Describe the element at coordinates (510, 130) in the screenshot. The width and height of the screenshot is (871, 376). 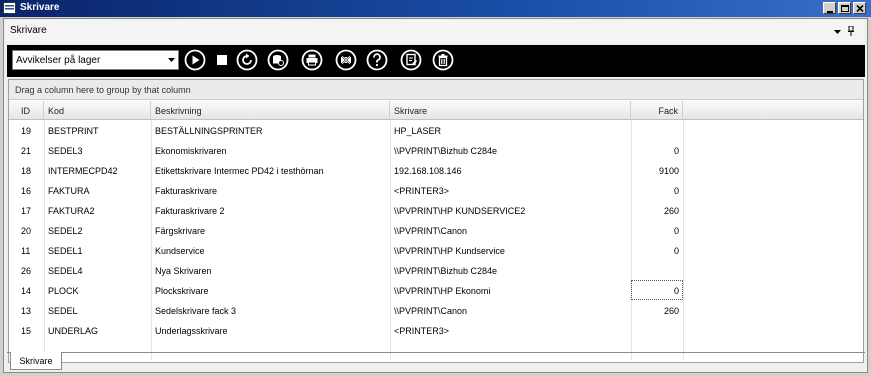
I see `cell-skrivare: HP_LASER` at that location.